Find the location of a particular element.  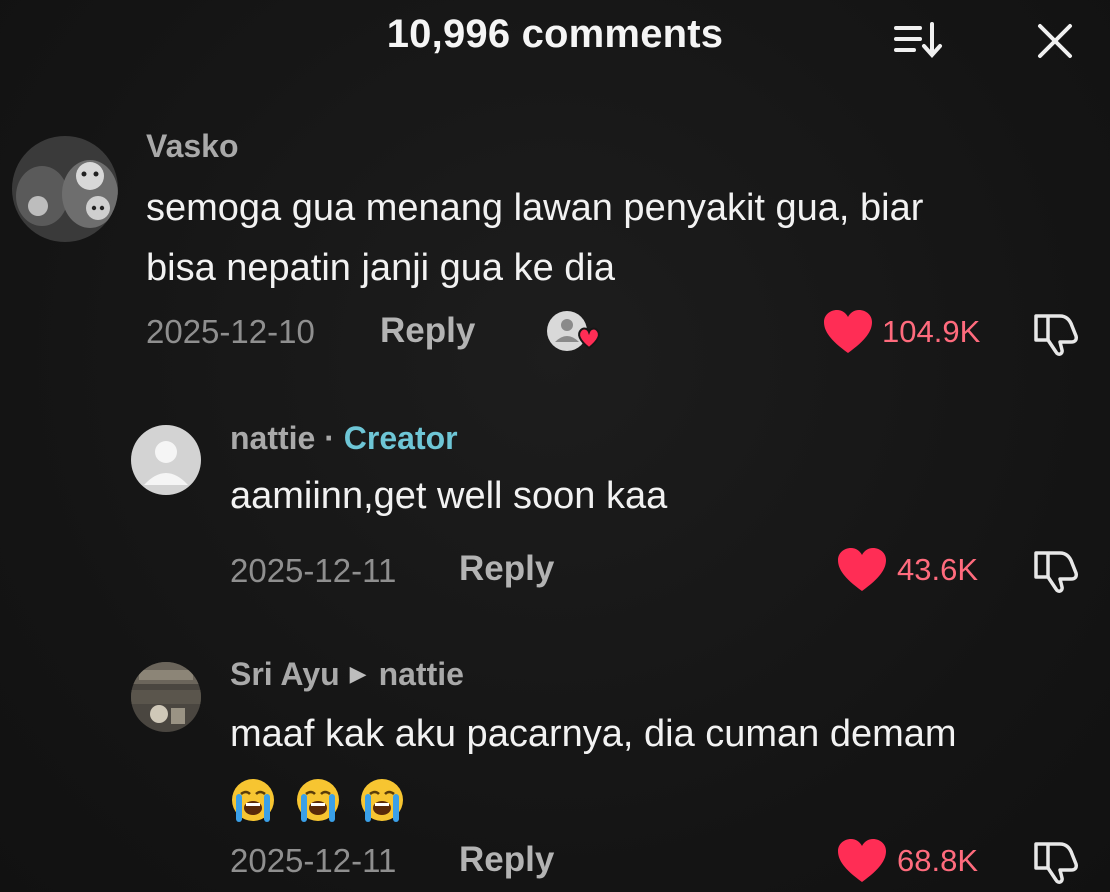

reply-to-arrow-icon: ▶ is located at coordinates (358, 673).